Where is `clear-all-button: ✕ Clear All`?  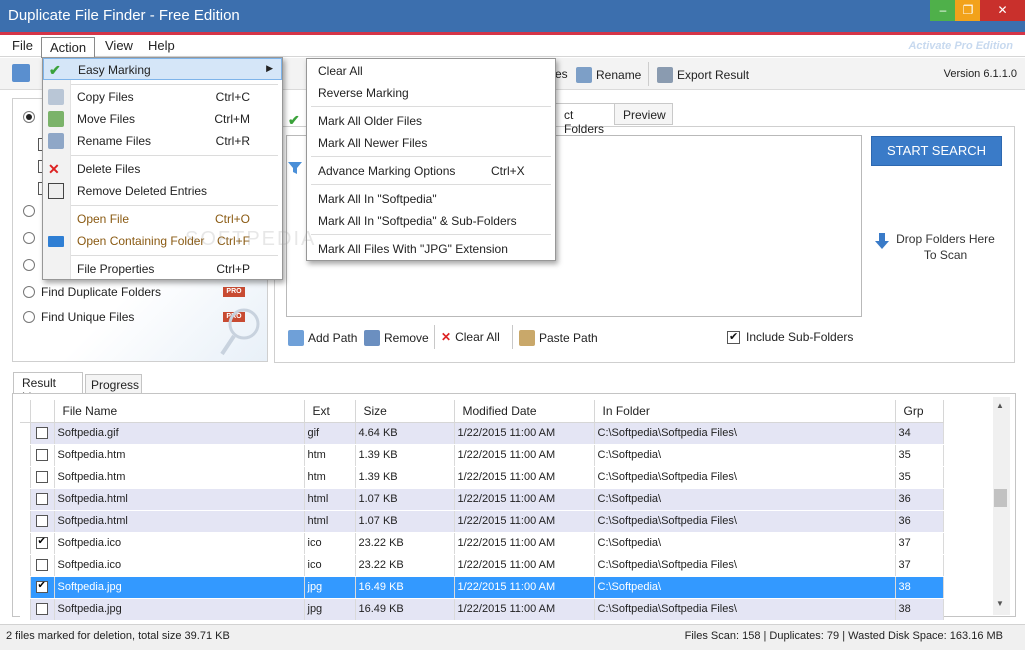 clear-all-button: ✕ Clear All is located at coordinates (470, 337).